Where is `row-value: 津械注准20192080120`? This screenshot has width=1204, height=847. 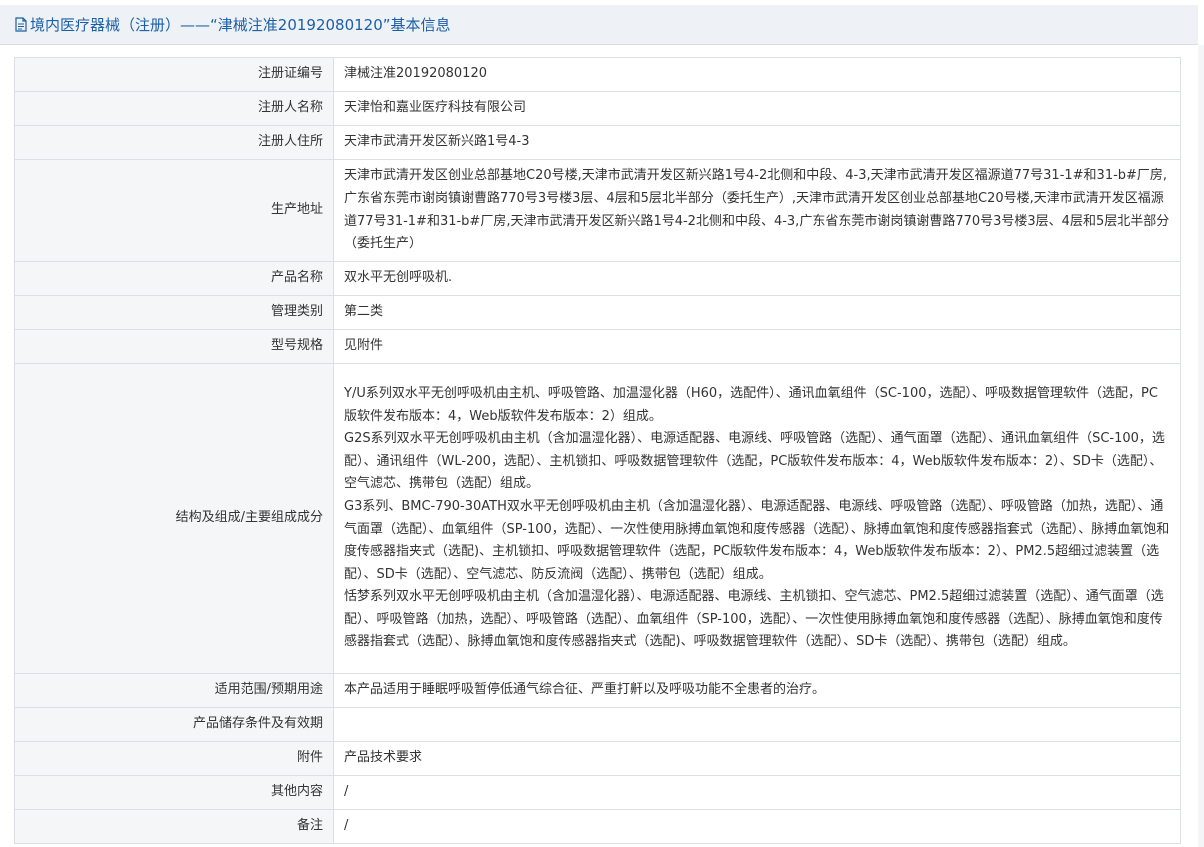
row-value: 津械注准20192080120 is located at coordinates (757, 74).